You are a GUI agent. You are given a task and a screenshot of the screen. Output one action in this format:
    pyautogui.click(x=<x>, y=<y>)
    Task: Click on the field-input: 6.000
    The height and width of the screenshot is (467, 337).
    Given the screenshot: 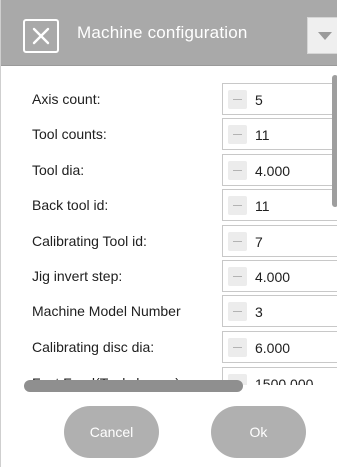 What is the action you would take?
    pyautogui.click(x=279, y=347)
    